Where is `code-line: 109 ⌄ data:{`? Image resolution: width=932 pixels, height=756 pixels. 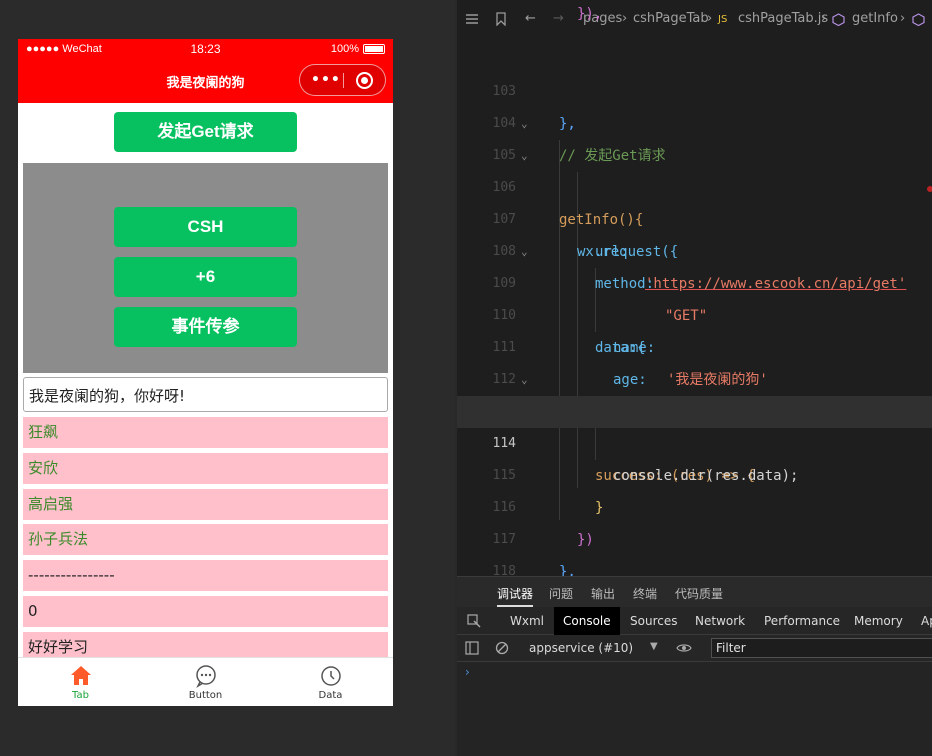 code-line: 109 ⌄ data:{ is located at coordinates (694, 296).